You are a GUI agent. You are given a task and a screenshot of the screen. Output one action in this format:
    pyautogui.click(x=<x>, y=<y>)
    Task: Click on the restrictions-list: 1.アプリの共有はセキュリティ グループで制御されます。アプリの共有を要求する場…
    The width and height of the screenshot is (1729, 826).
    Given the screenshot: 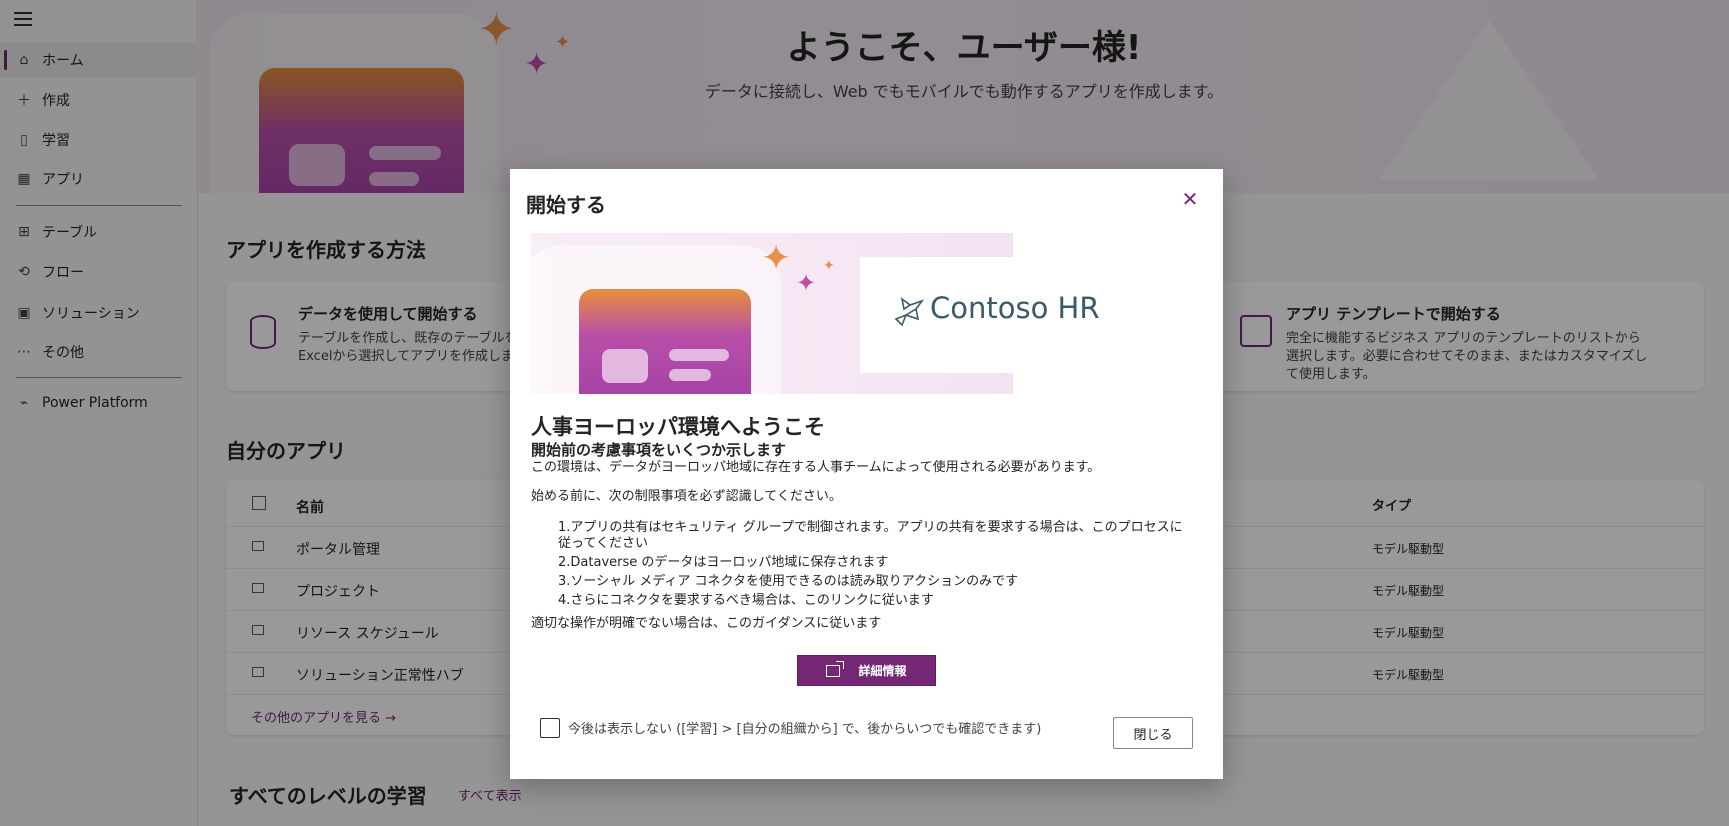 What is the action you would take?
    pyautogui.click(x=878, y=564)
    